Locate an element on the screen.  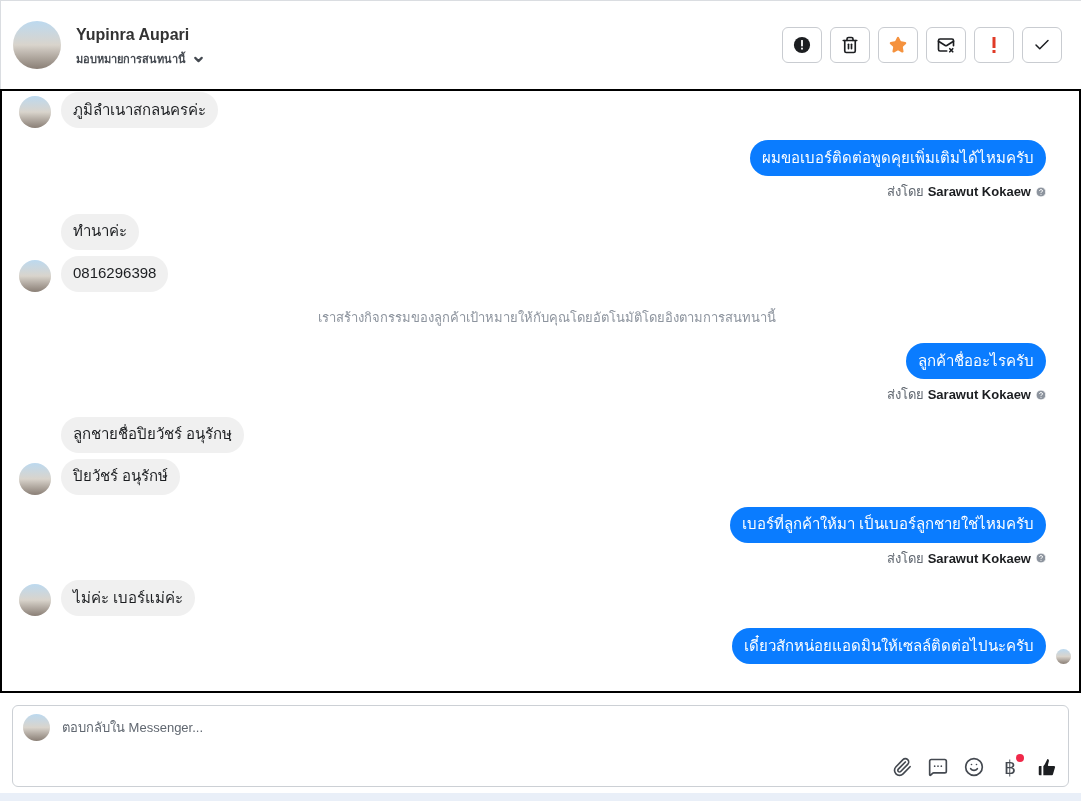
mail-button is located at coordinates (946, 45).